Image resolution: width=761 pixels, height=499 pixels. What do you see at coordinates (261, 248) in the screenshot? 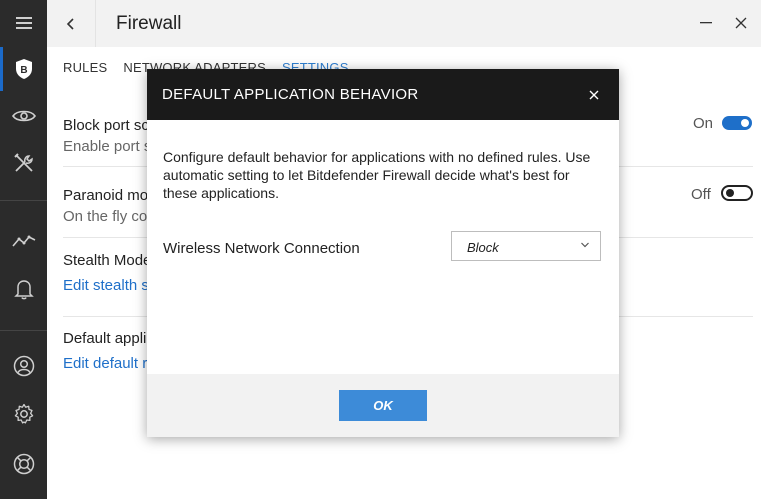
I see `network-connection-label: Wireless Network Connection` at bounding box center [261, 248].